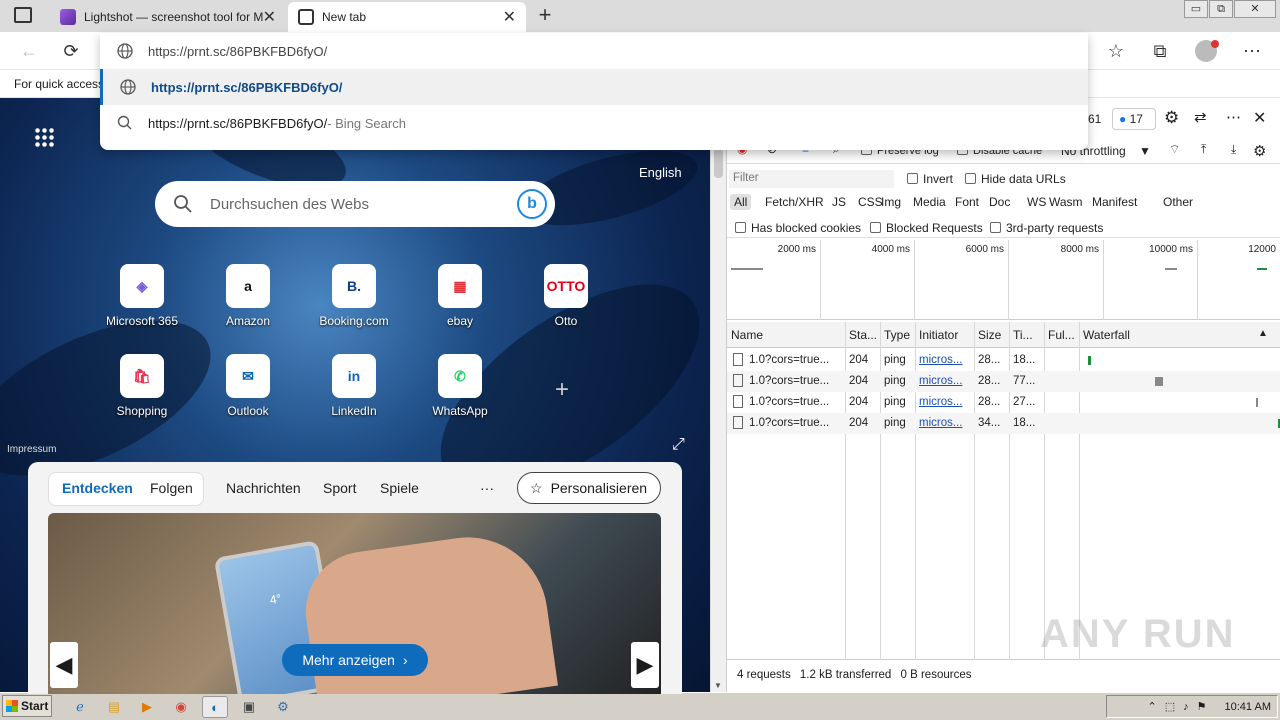 The image size is (1280, 720). What do you see at coordinates (1196, 9) in the screenshot?
I see `minimize-button: ▭` at bounding box center [1196, 9].